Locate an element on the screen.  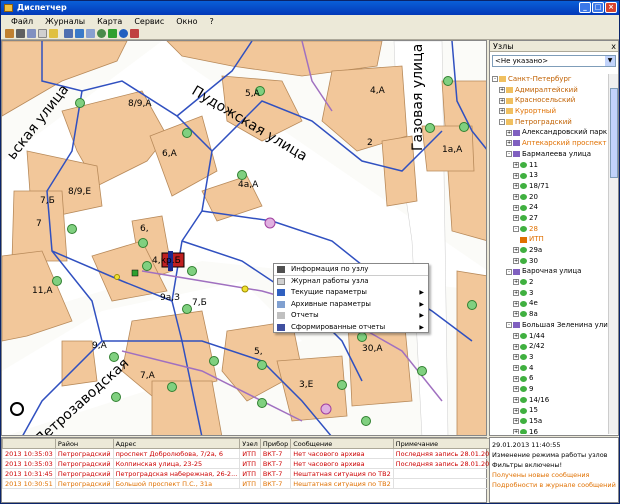
ctx-reports: Отчеты ▶ is located at coordinates (351, 316).